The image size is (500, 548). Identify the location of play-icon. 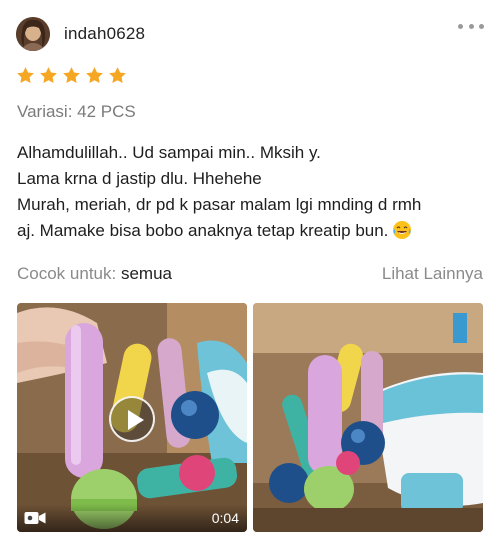
(132, 419).